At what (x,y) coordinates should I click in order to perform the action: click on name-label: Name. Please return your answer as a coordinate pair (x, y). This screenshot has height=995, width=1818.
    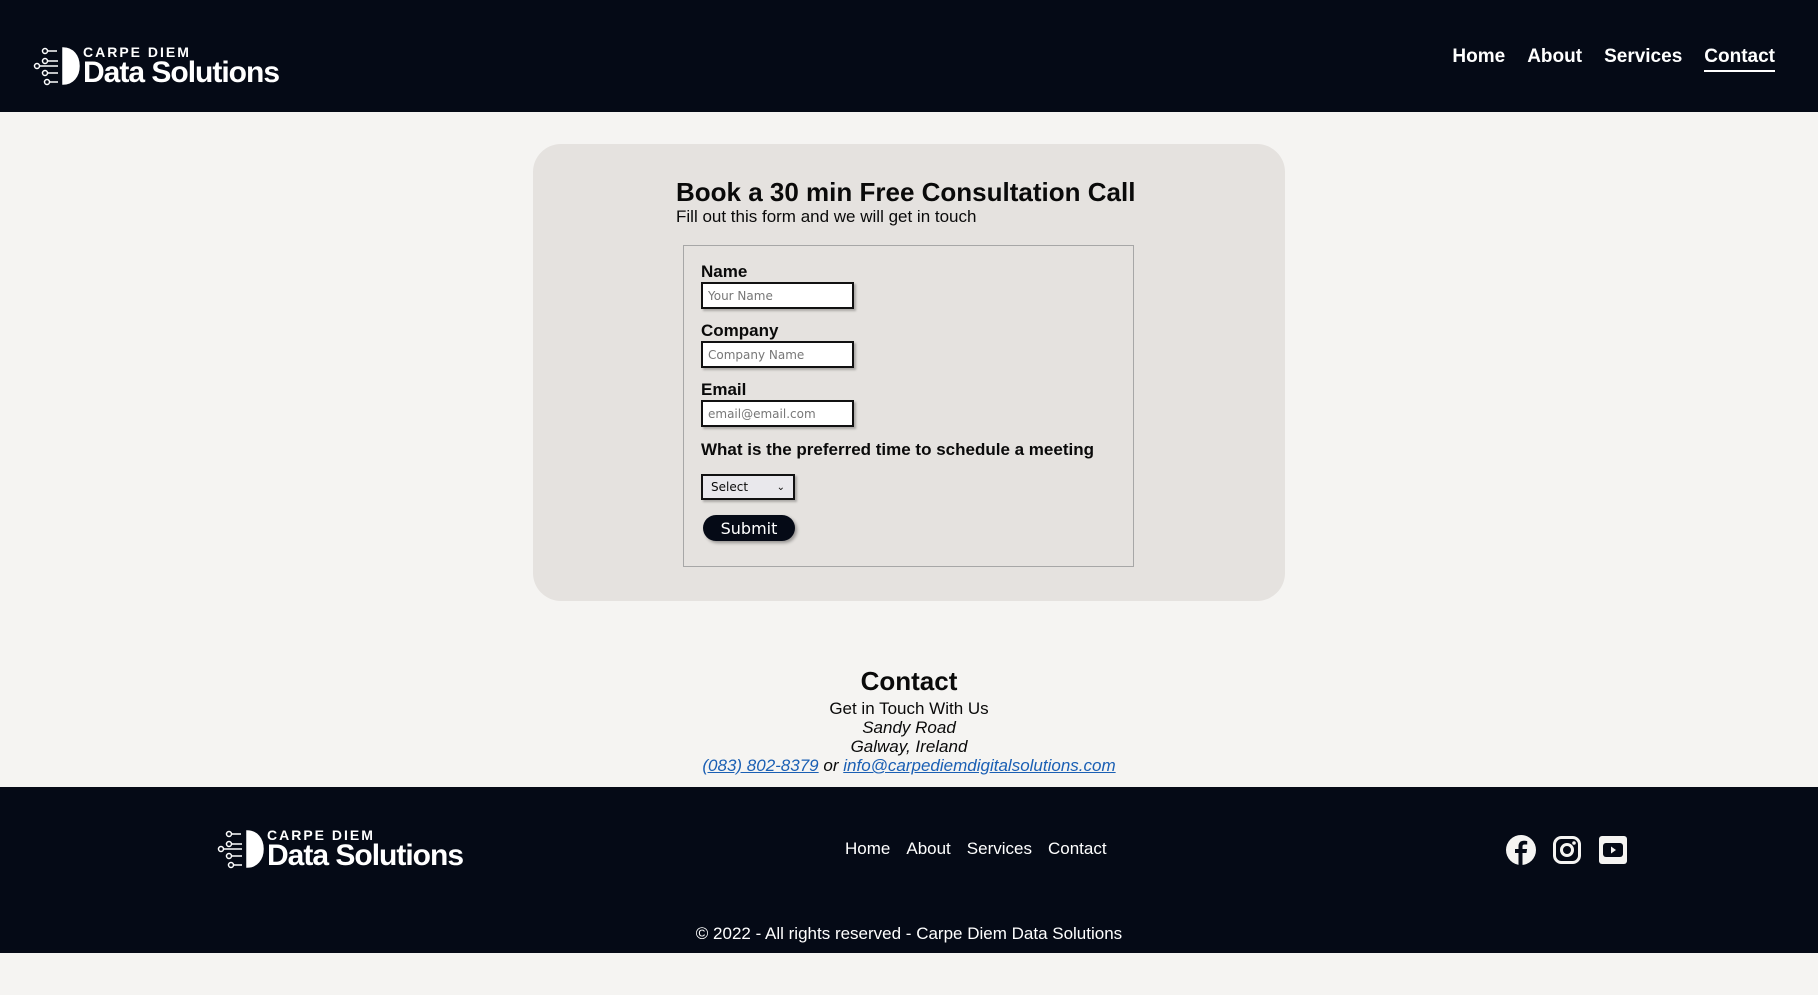
    Looking at the image, I should click on (724, 271).